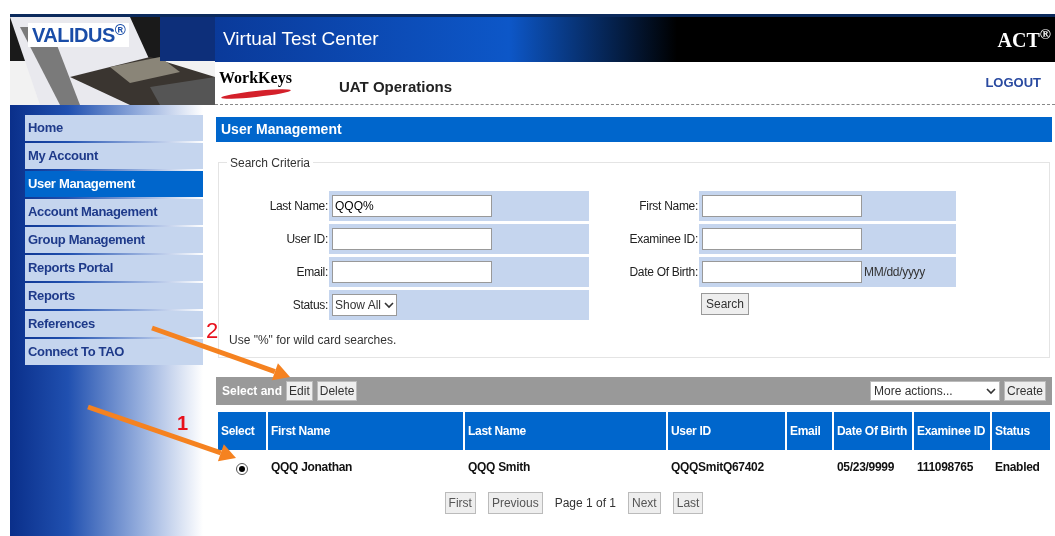 This screenshot has width=1055, height=536. I want to click on field-label: Email:, so click(312, 272).